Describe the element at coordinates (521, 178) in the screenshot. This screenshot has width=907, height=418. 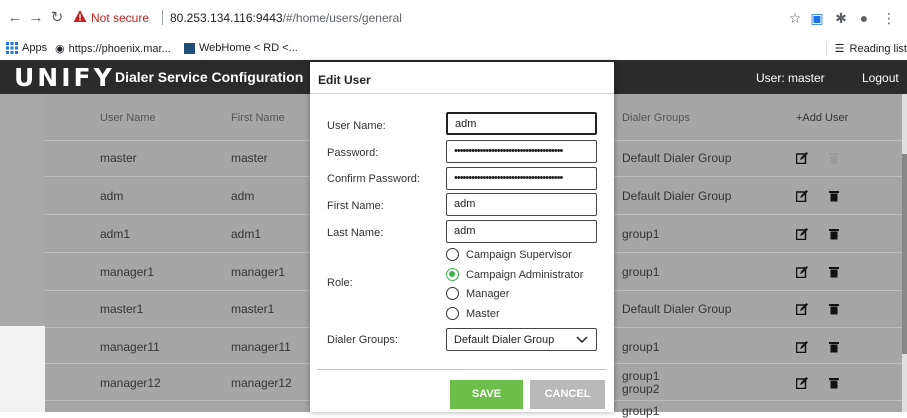
I see `confirm-password-input: ••••••••••••••••••••••••••••••••••••••` at that location.